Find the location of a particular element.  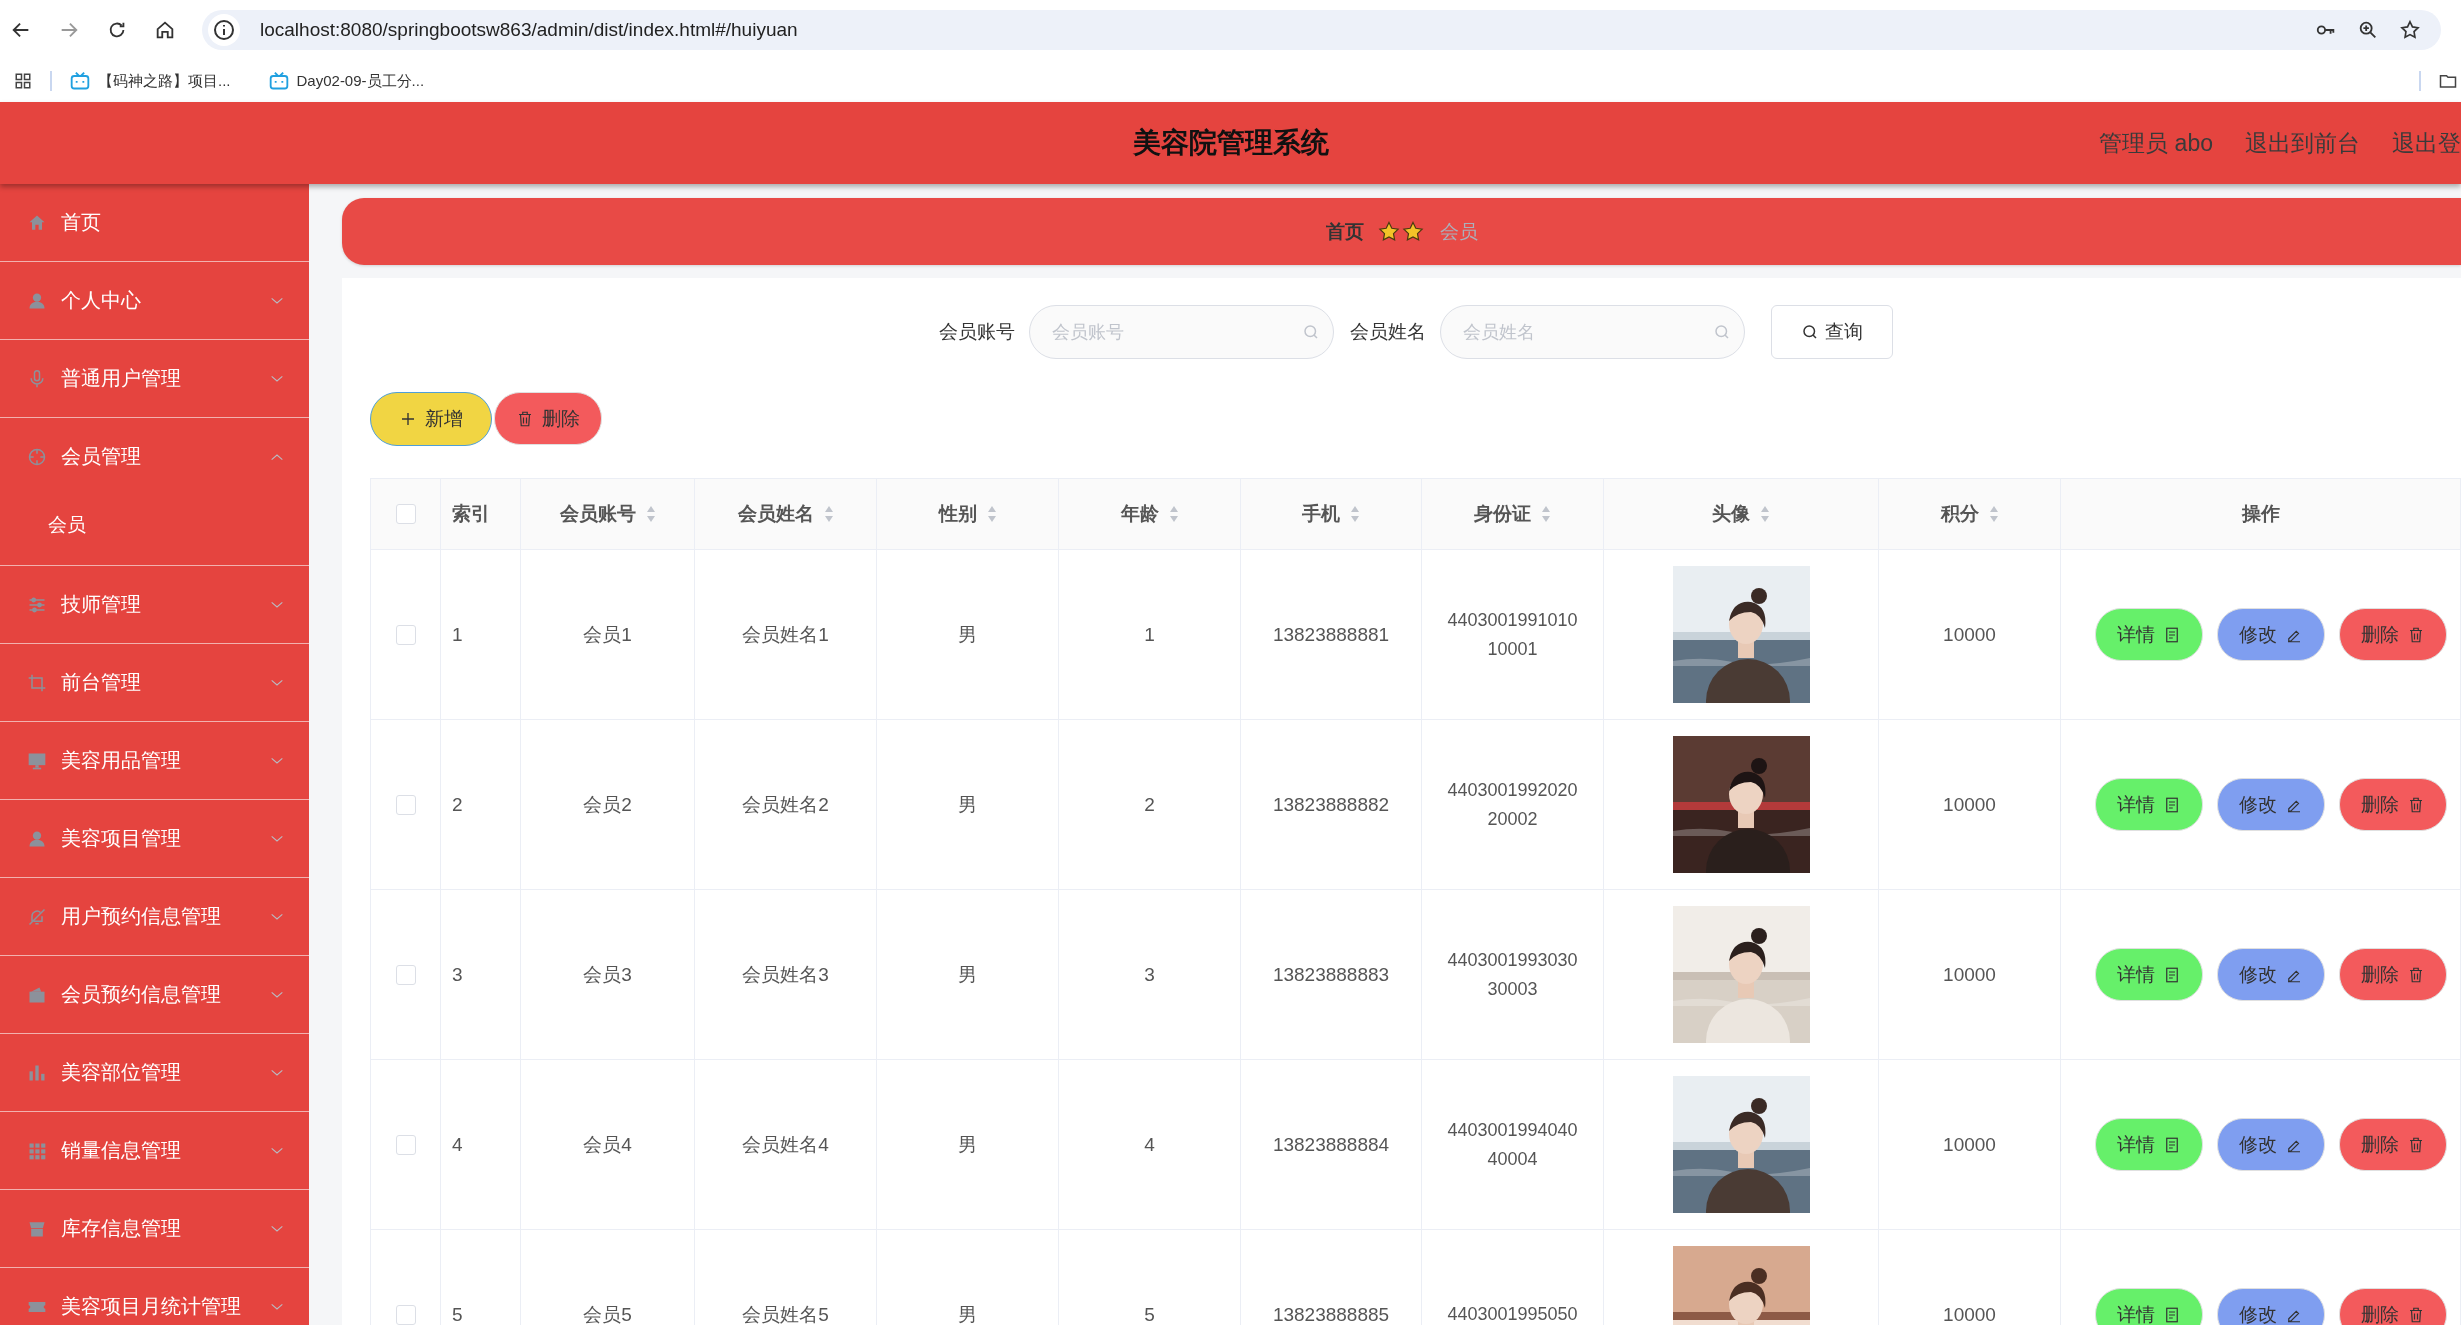

sidebar-item: 销量信息管理 is located at coordinates (154, 1150).